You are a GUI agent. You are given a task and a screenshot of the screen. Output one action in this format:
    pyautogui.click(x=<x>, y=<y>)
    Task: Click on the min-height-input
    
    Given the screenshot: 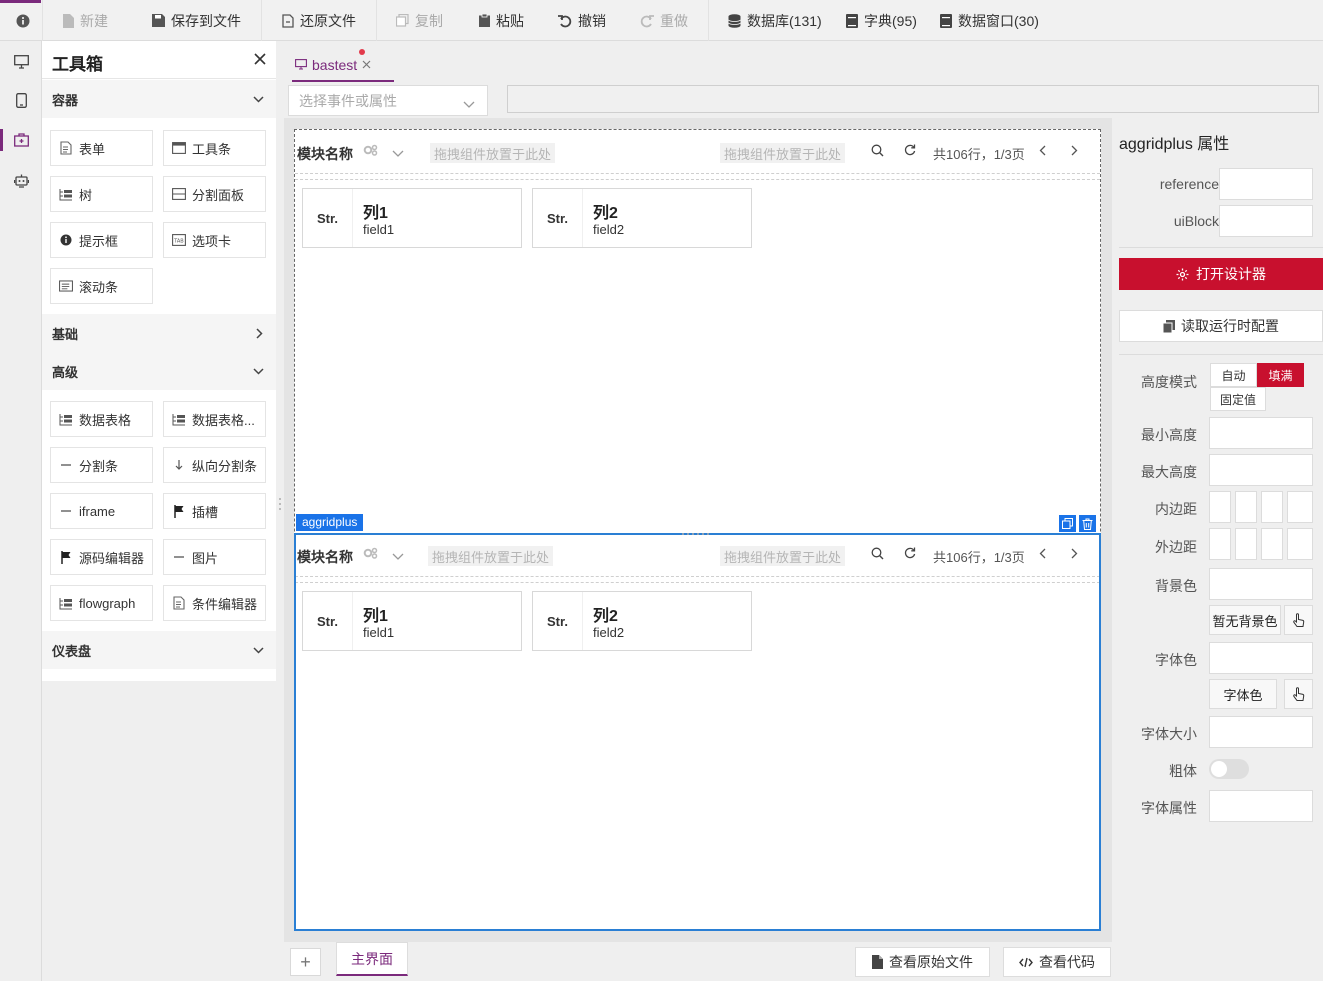 What is the action you would take?
    pyautogui.click(x=1261, y=433)
    